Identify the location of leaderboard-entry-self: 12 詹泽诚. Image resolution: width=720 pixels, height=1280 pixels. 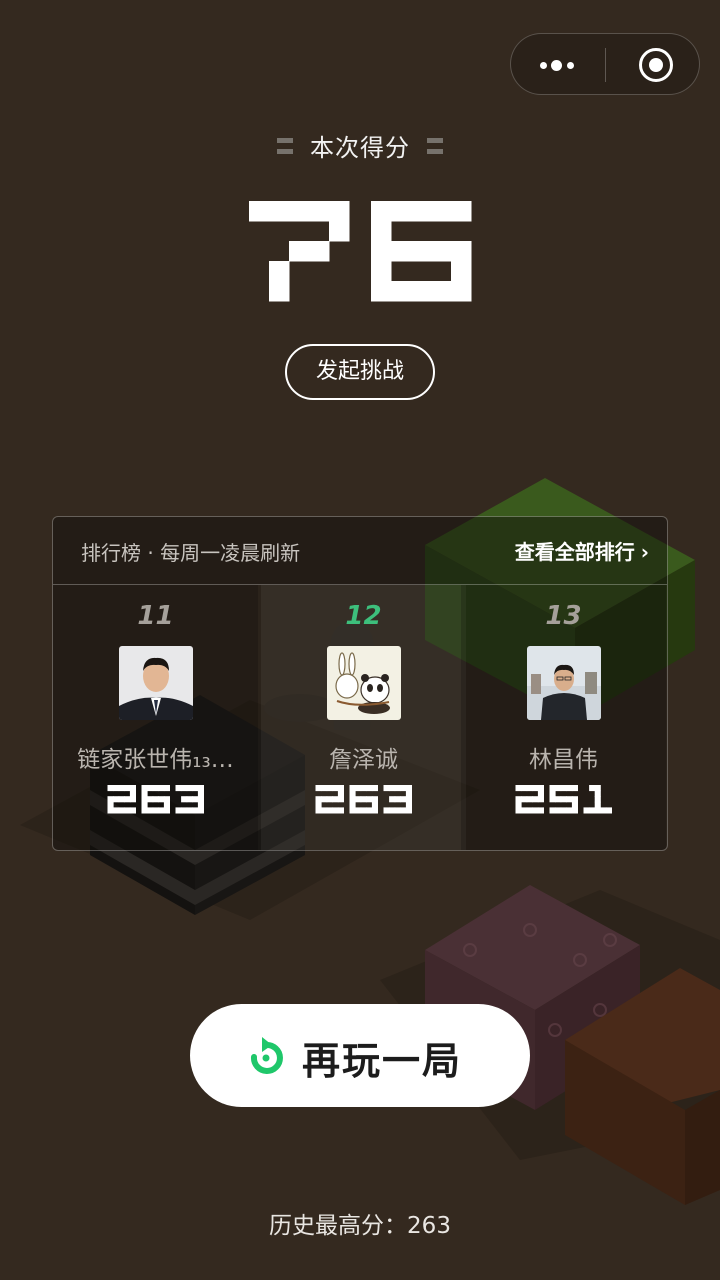
(363, 717).